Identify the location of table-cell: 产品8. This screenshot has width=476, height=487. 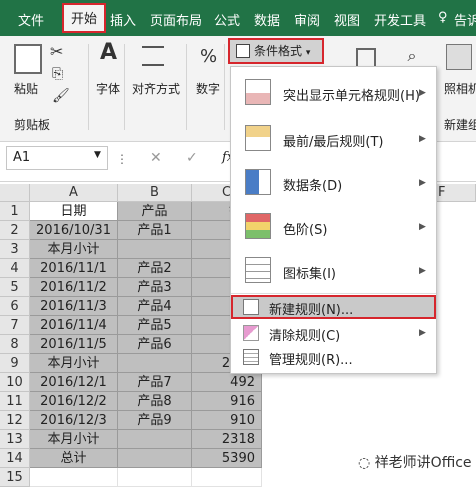
(155, 401).